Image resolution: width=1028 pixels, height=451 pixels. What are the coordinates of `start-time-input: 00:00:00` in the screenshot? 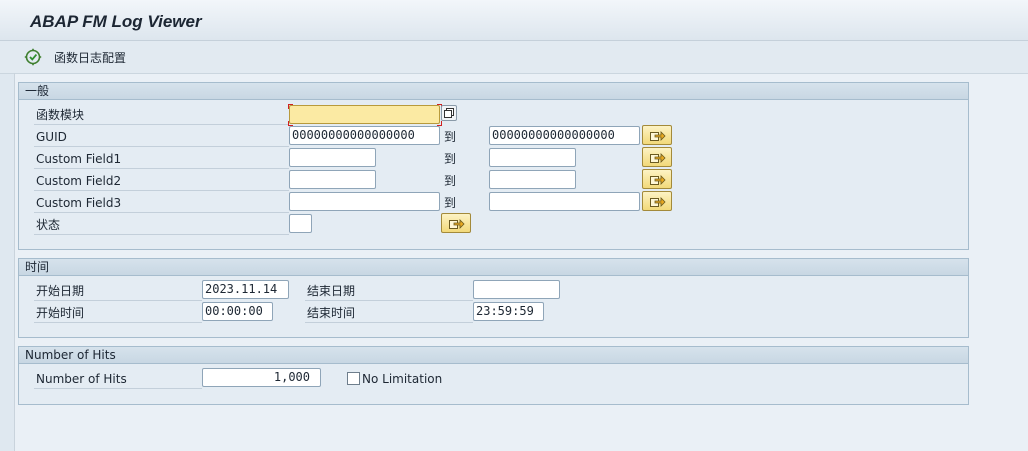 It's located at (237, 311).